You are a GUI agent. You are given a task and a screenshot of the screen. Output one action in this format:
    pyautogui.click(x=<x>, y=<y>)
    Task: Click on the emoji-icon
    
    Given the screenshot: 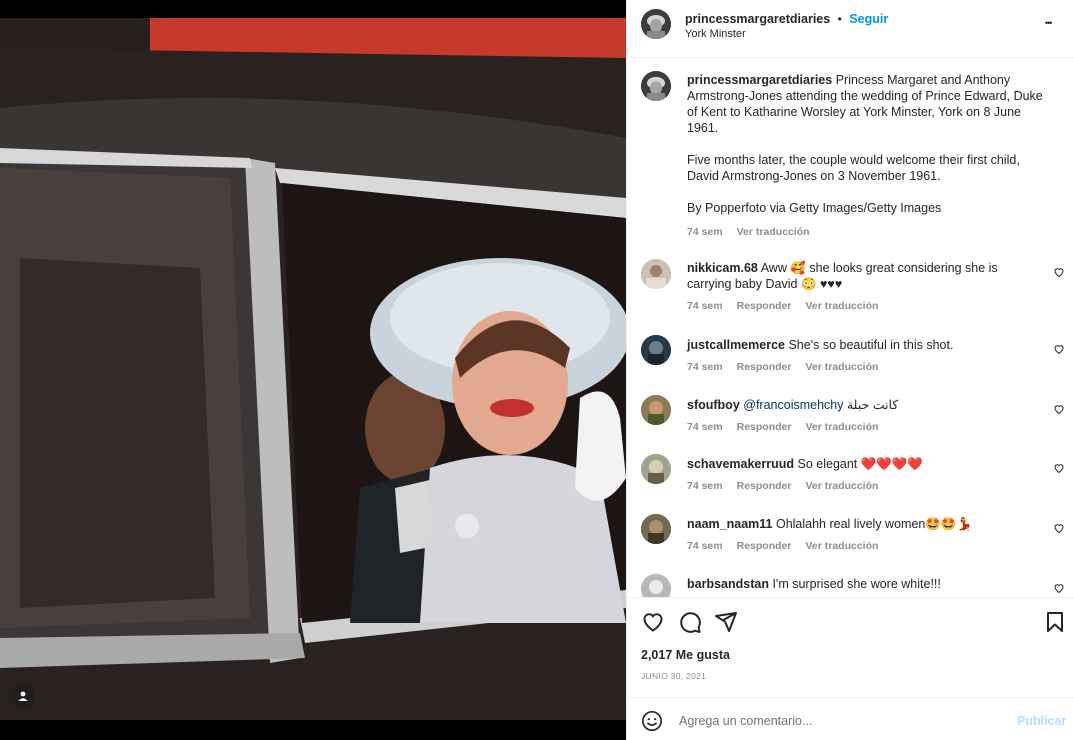 What is the action you would take?
    pyautogui.click(x=652, y=721)
    